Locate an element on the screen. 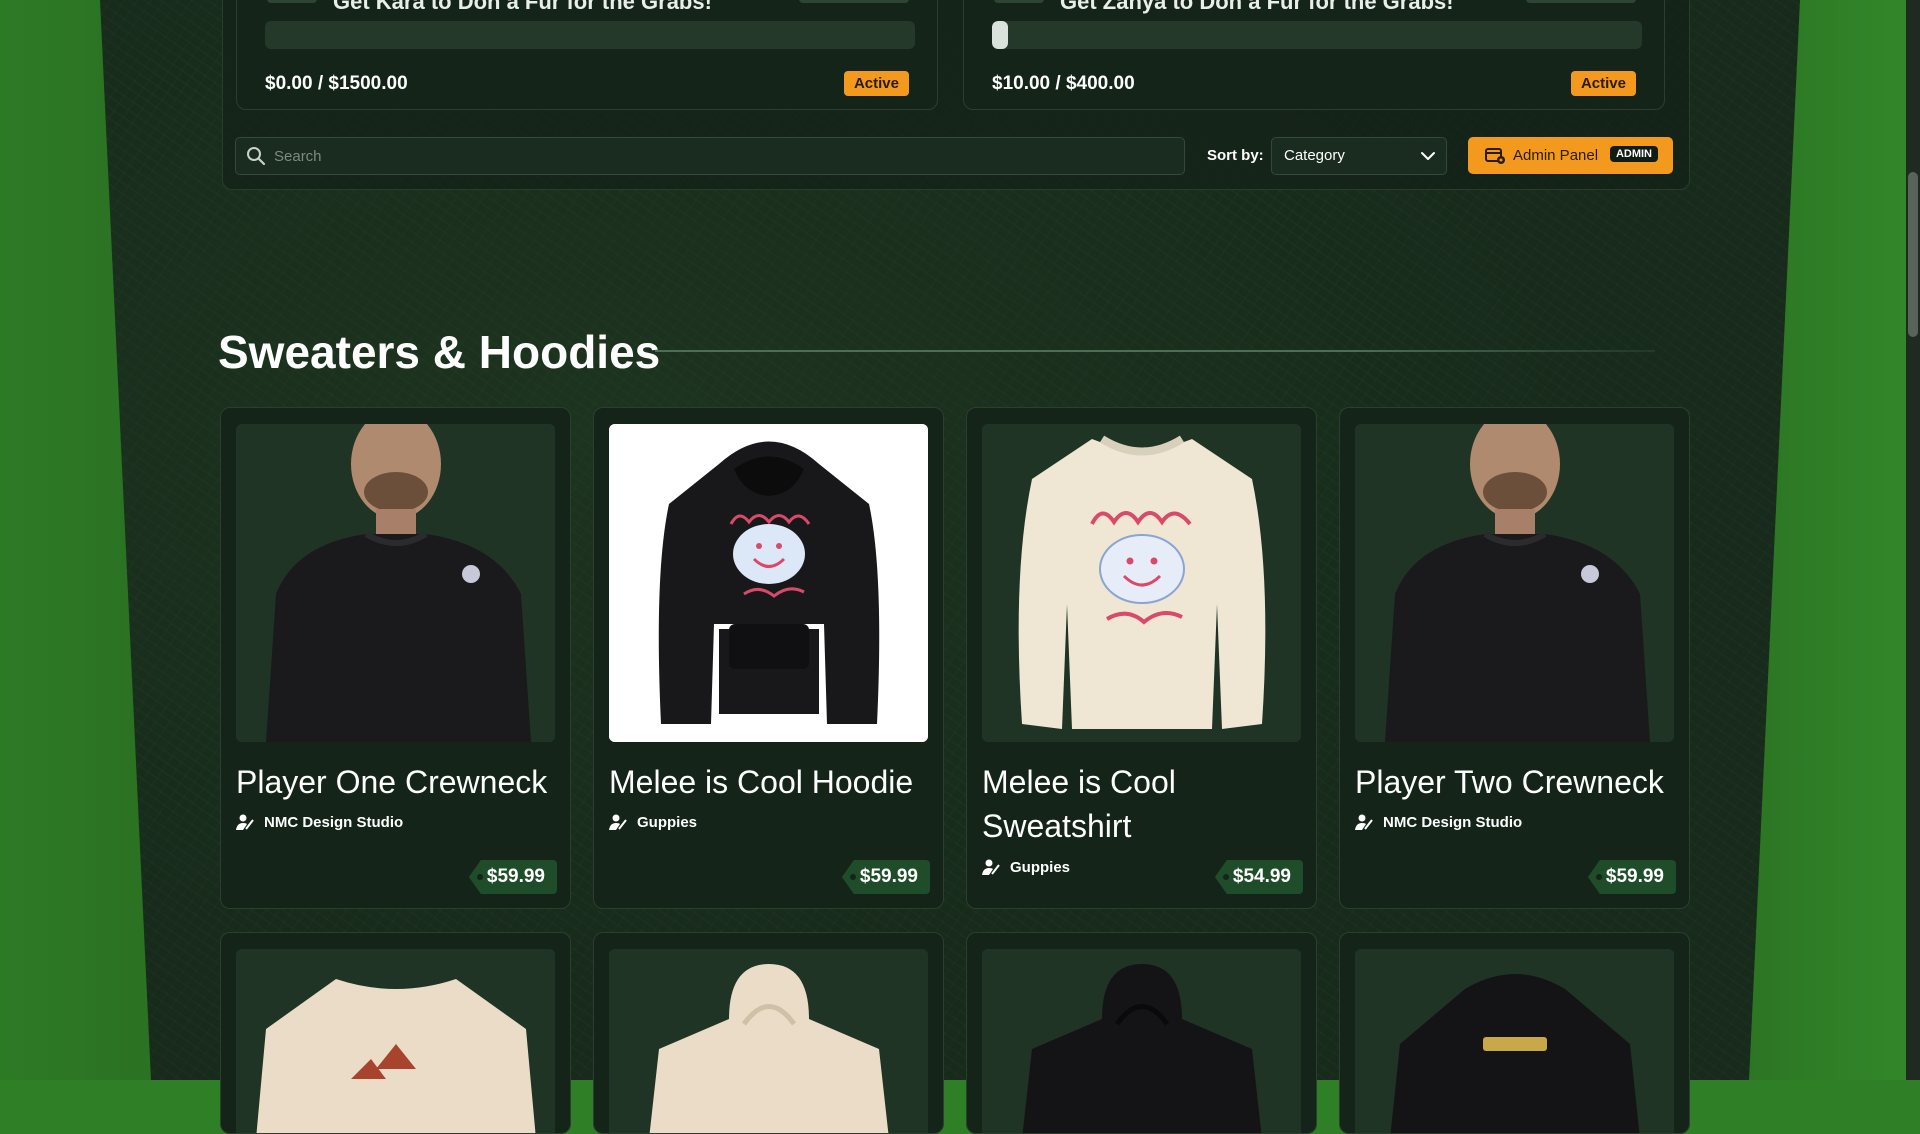  sort-label: Sort by: is located at coordinates (1235, 155).